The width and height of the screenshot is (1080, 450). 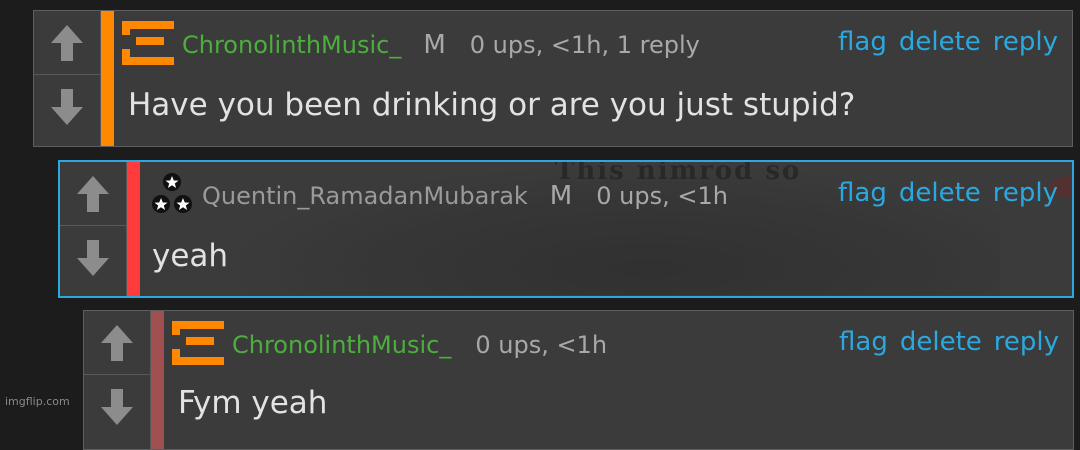 I want to click on comment-text: Fym yeah, so click(x=253, y=403).